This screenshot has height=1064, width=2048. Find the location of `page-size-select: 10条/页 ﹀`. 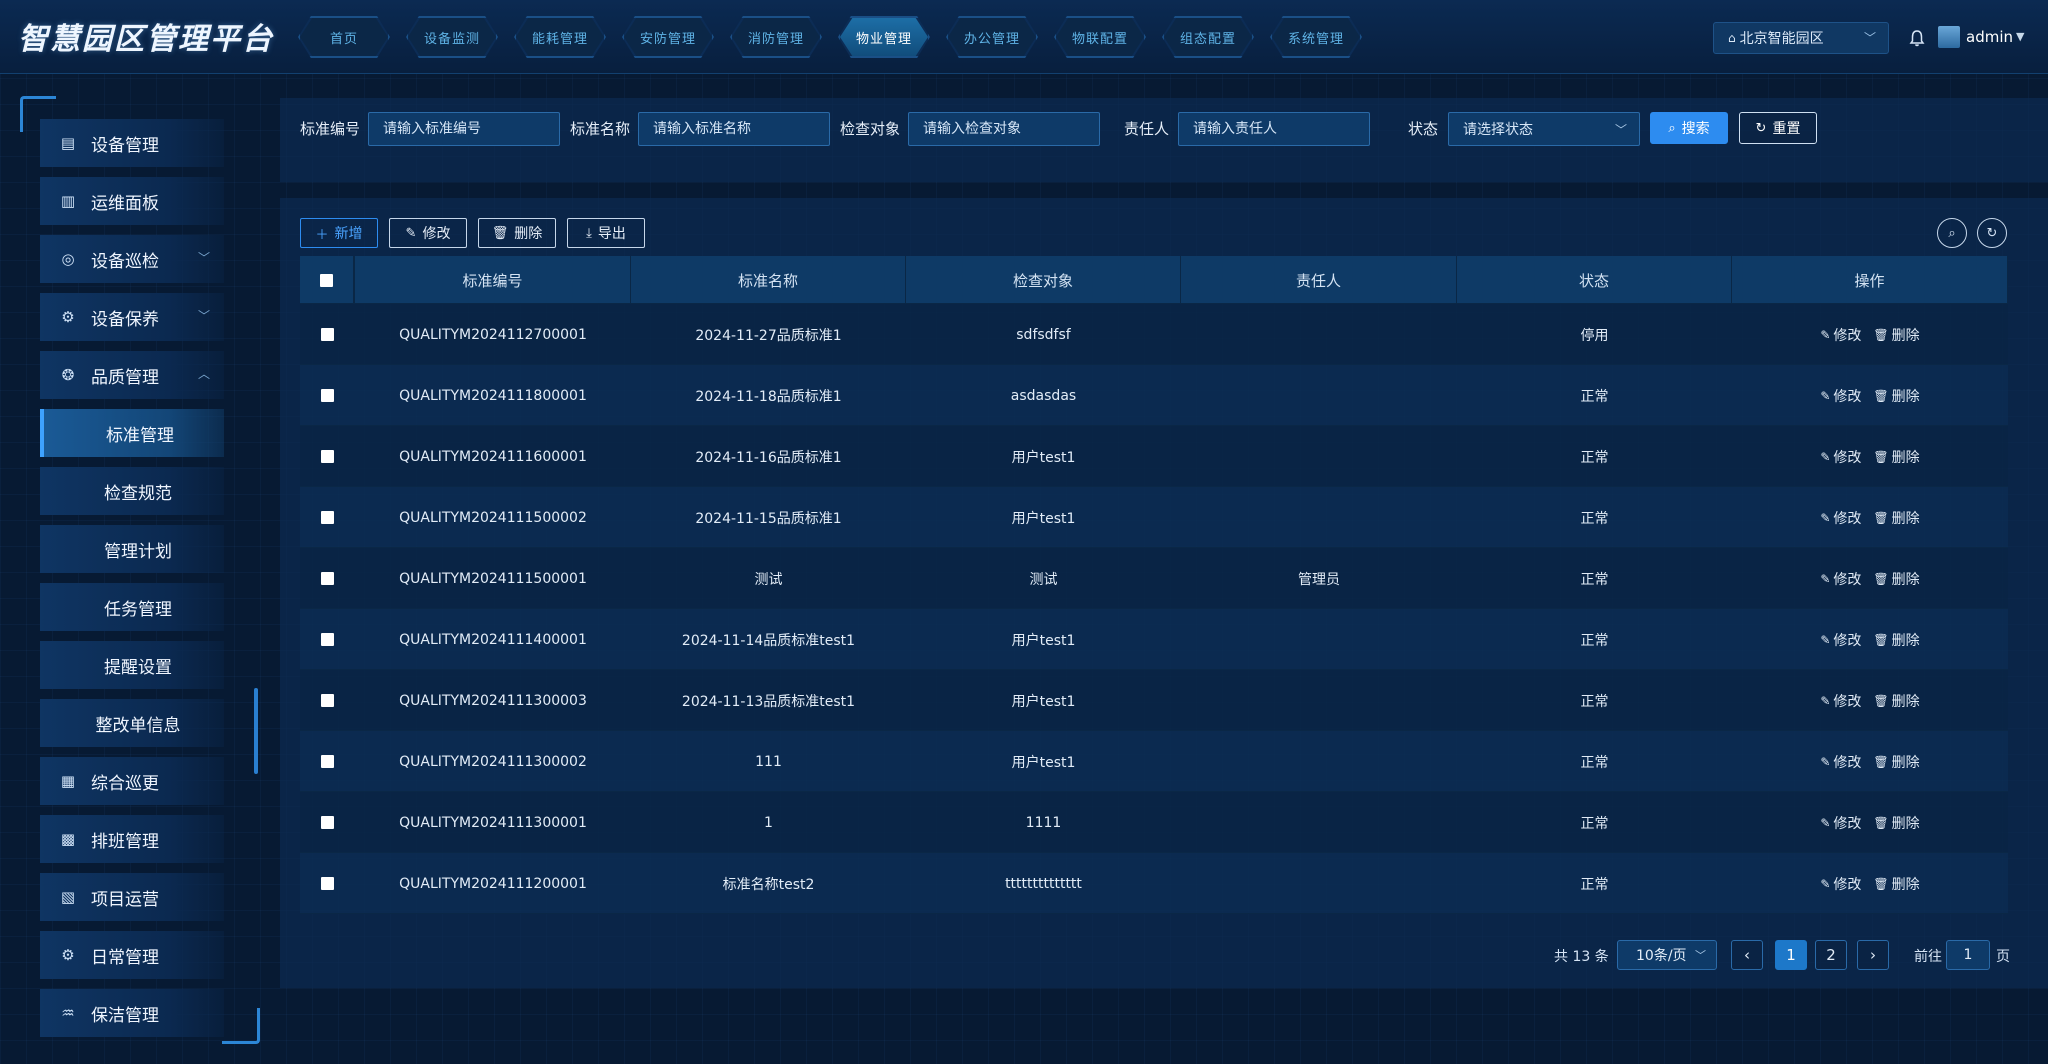

page-size-select: 10条/页 ﹀ is located at coordinates (1667, 955).